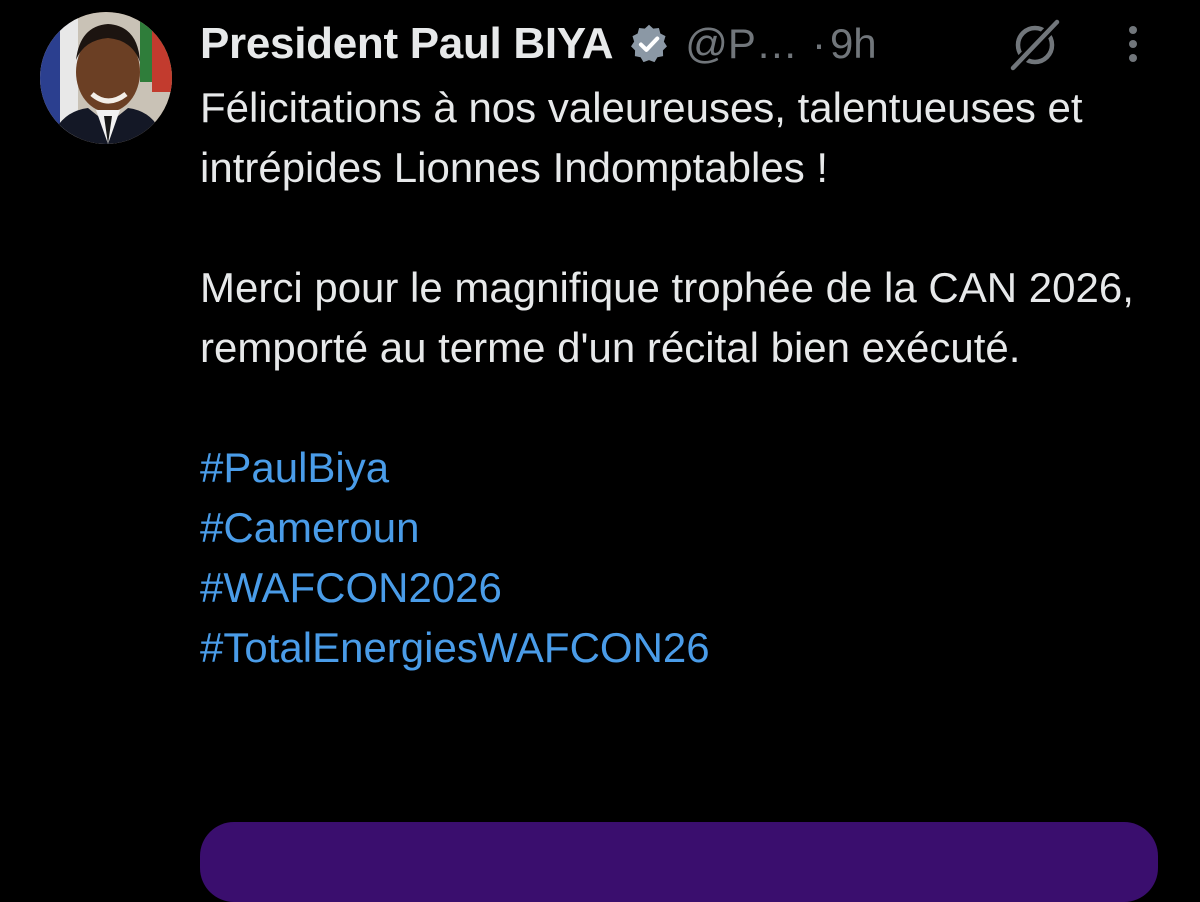  I want to click on hashtag-link: #PaulBiya, so click(690, 468).